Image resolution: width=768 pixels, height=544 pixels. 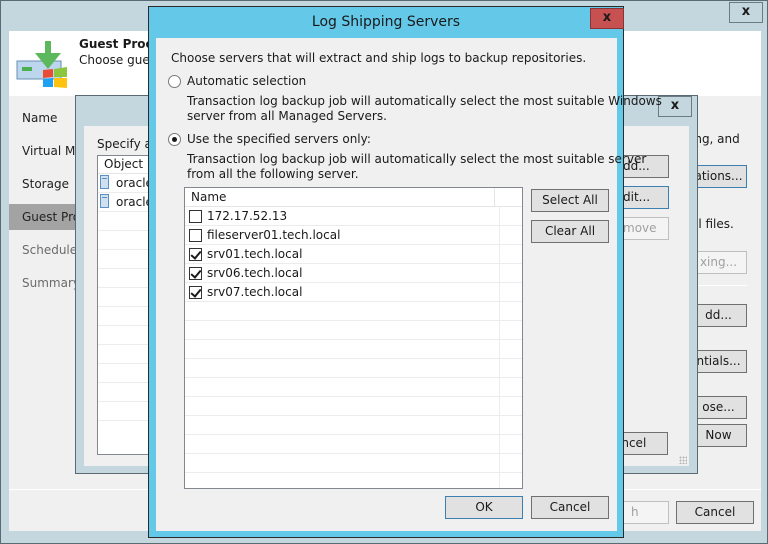 What do you see at coordinates (353, 292) in the screenshot?
I see `server-row: srv07.tech.local` at bounding box center [353, 292].